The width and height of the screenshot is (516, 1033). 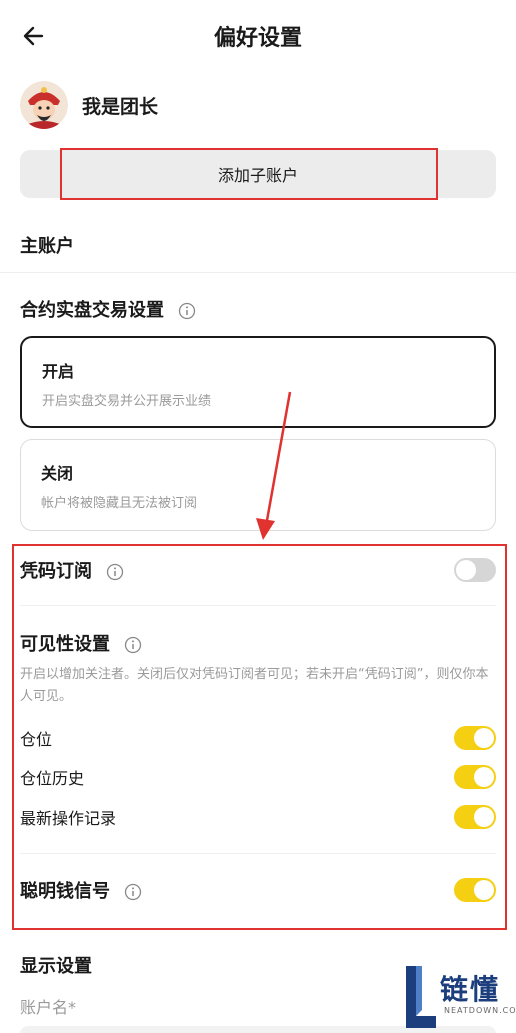 I want to click on smart-money-toggle, so click(x=475, y=890).